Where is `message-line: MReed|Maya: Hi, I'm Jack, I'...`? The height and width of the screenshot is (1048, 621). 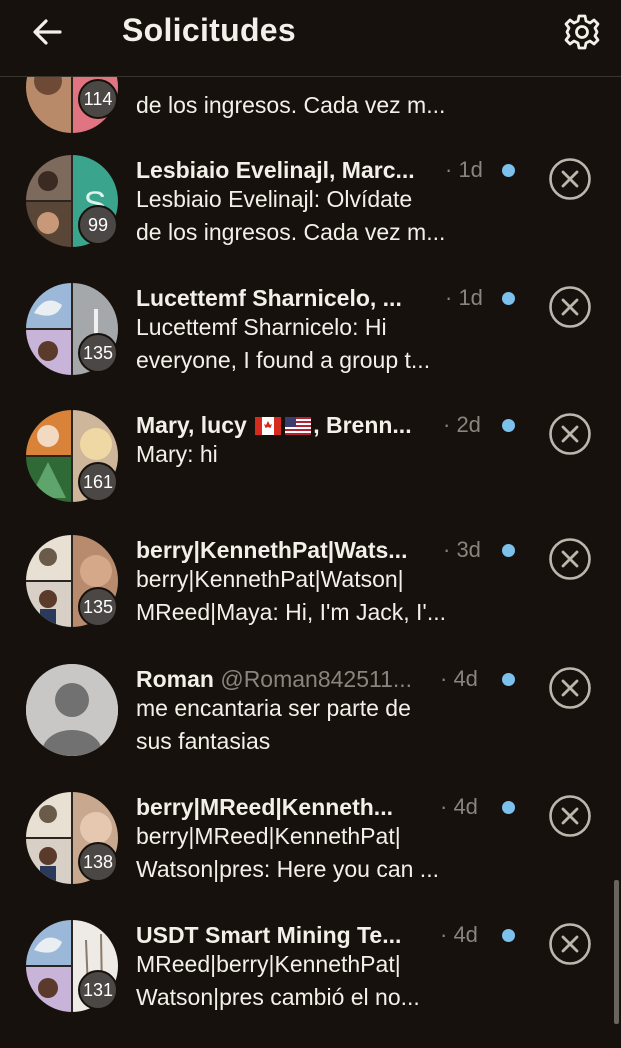 message-line: MReed|Maya: Hi, I'm Jack, I'... is located at coordinates (291, 612).